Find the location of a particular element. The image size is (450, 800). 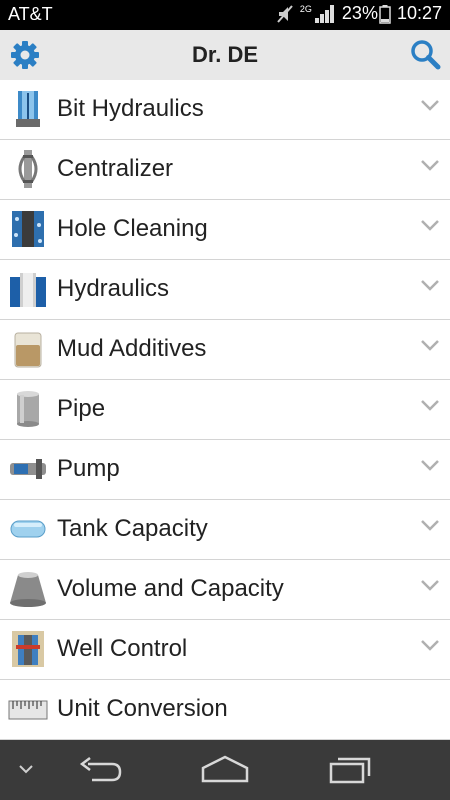

list-item-pump: Pump is located at coordinates (225, 470).